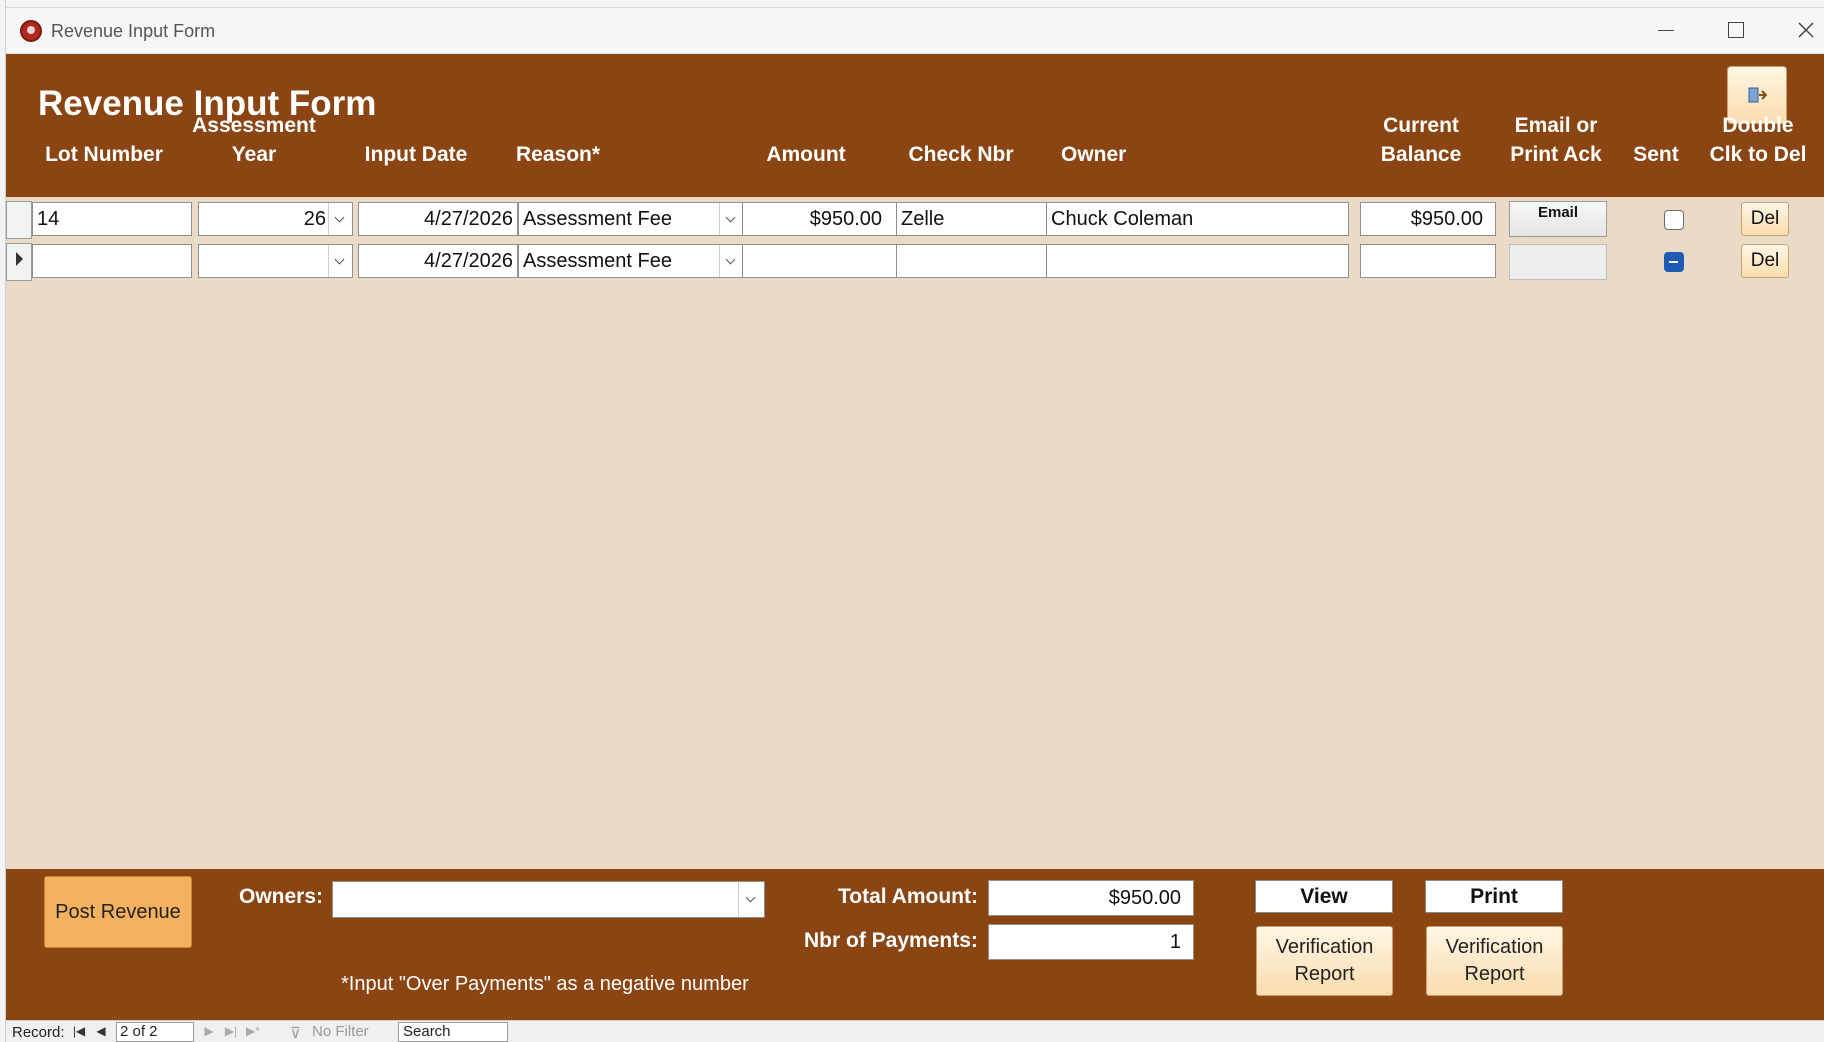  I want to click on owner-field: Chuck Coleman, so click(1197, 219).